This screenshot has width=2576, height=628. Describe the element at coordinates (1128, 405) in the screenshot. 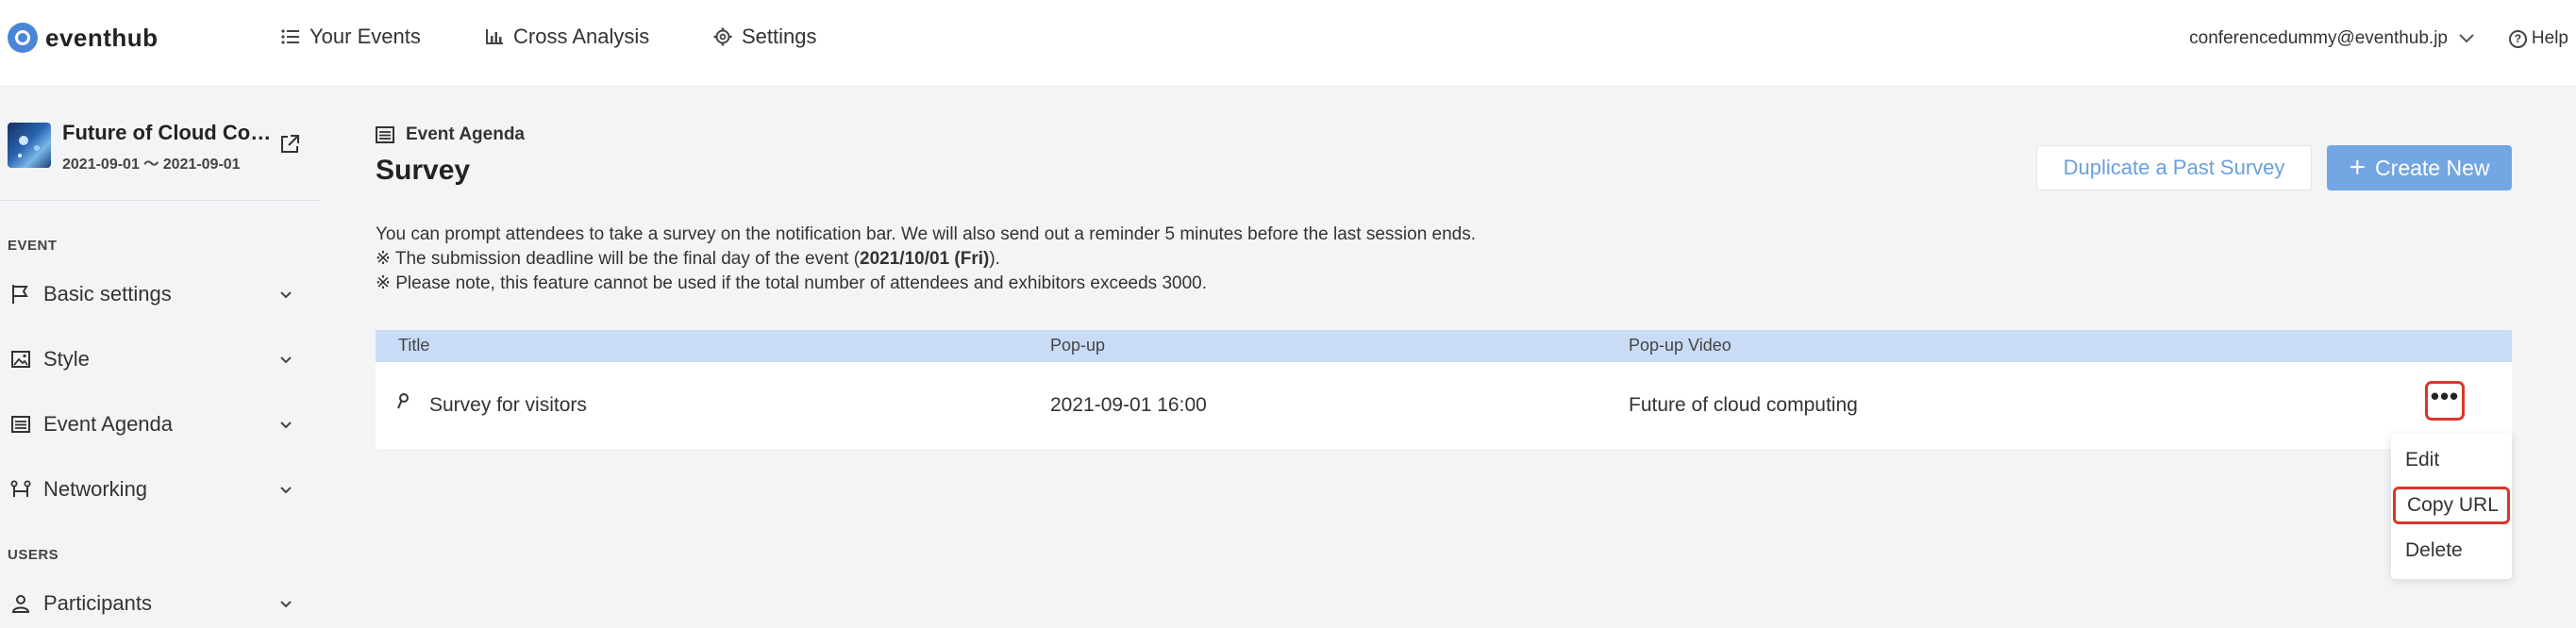

I see `popup-cell: 2021-09-01 16:00` at that location.